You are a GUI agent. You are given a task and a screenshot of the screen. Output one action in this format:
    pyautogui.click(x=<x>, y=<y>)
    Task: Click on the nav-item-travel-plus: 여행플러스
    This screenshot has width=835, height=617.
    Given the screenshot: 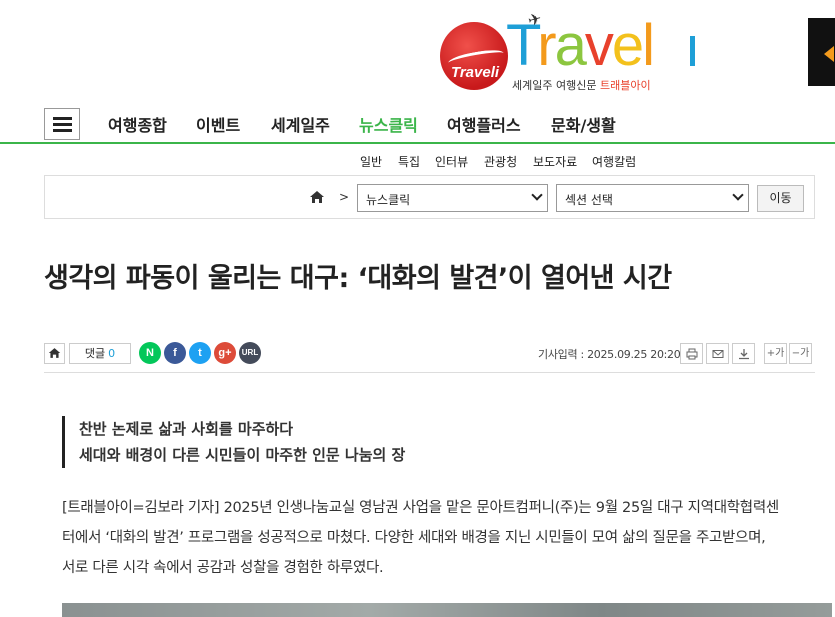 What is the action you would take?
    pyautogui.click(x=484, y=124)
    